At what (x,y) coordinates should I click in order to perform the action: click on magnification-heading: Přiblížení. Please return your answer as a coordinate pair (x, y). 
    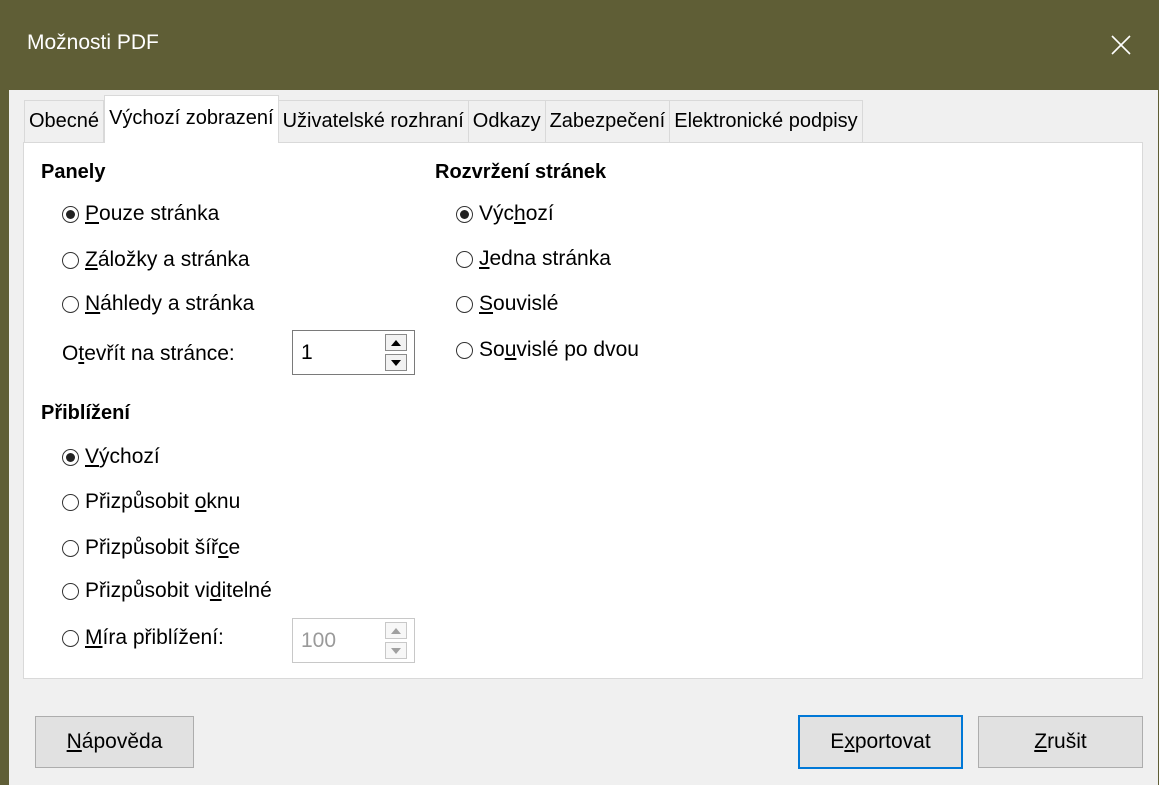
    Looking at the image, I should click on (85, 413).